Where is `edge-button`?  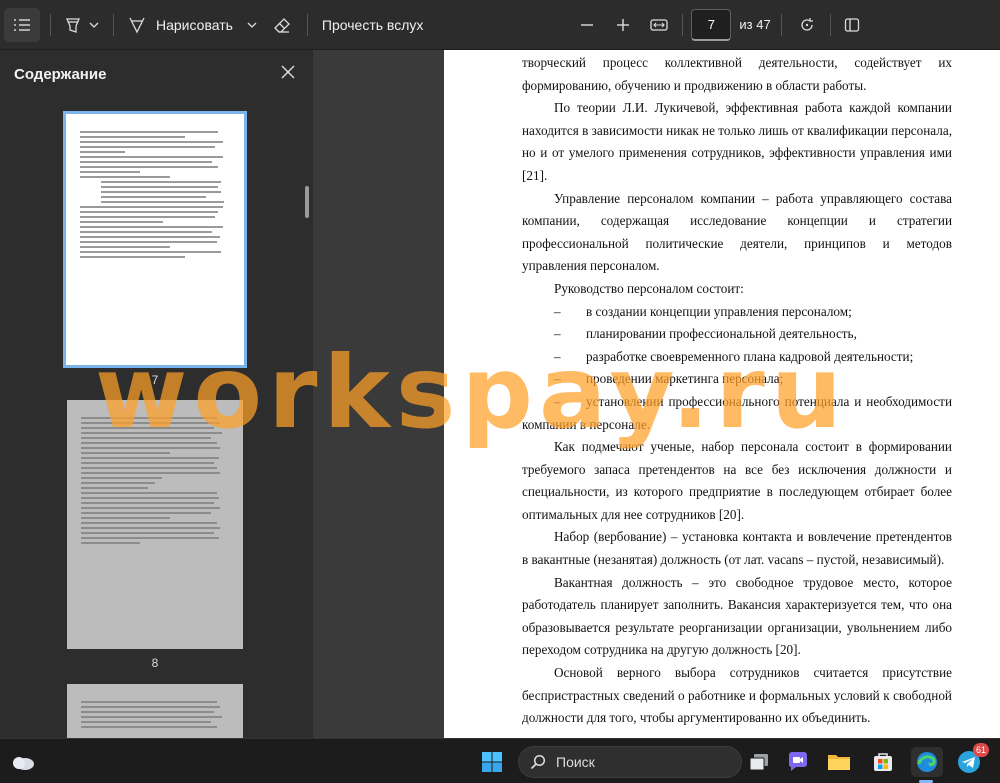
edge-button is located at coordinates (927, 762).